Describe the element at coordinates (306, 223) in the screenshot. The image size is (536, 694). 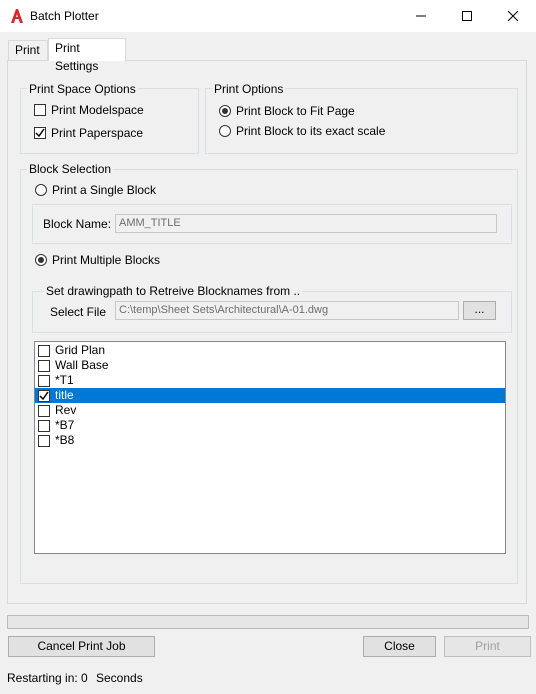
I see `block-name-input: AMM_TITLE` at that location.